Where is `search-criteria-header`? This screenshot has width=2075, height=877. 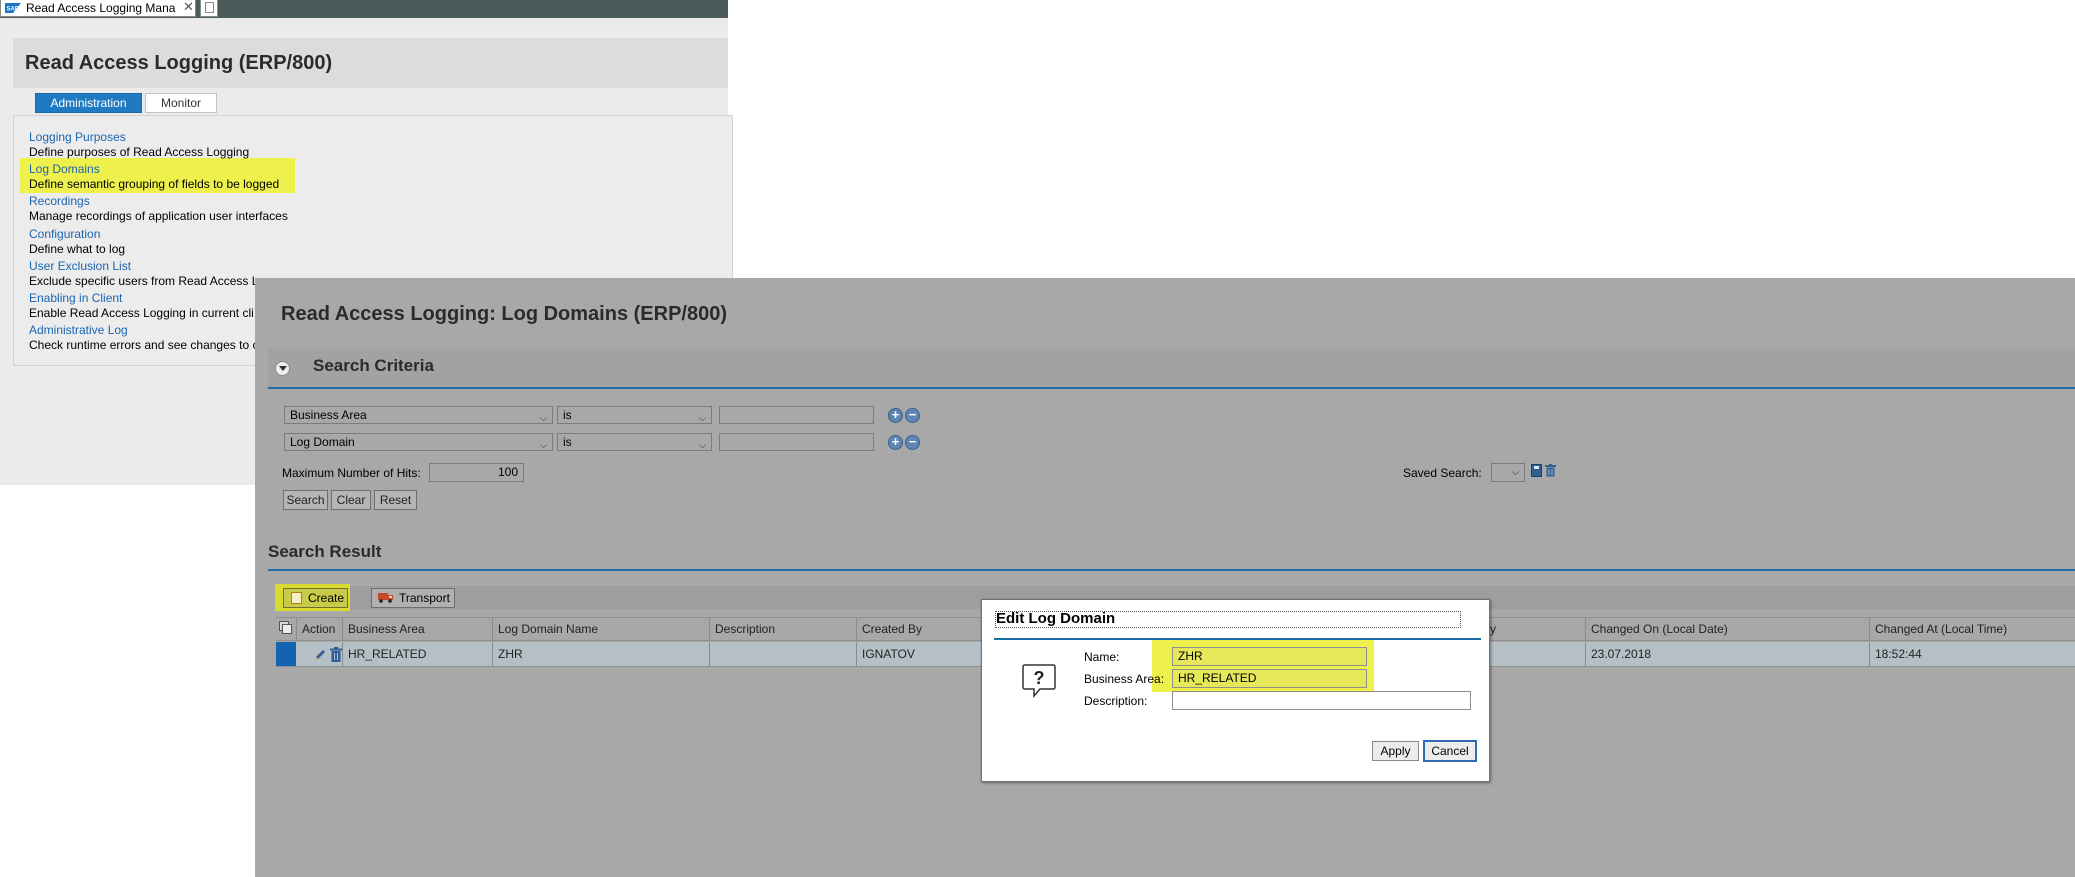 search-criteria-header is located at coordinates (1171, 369).